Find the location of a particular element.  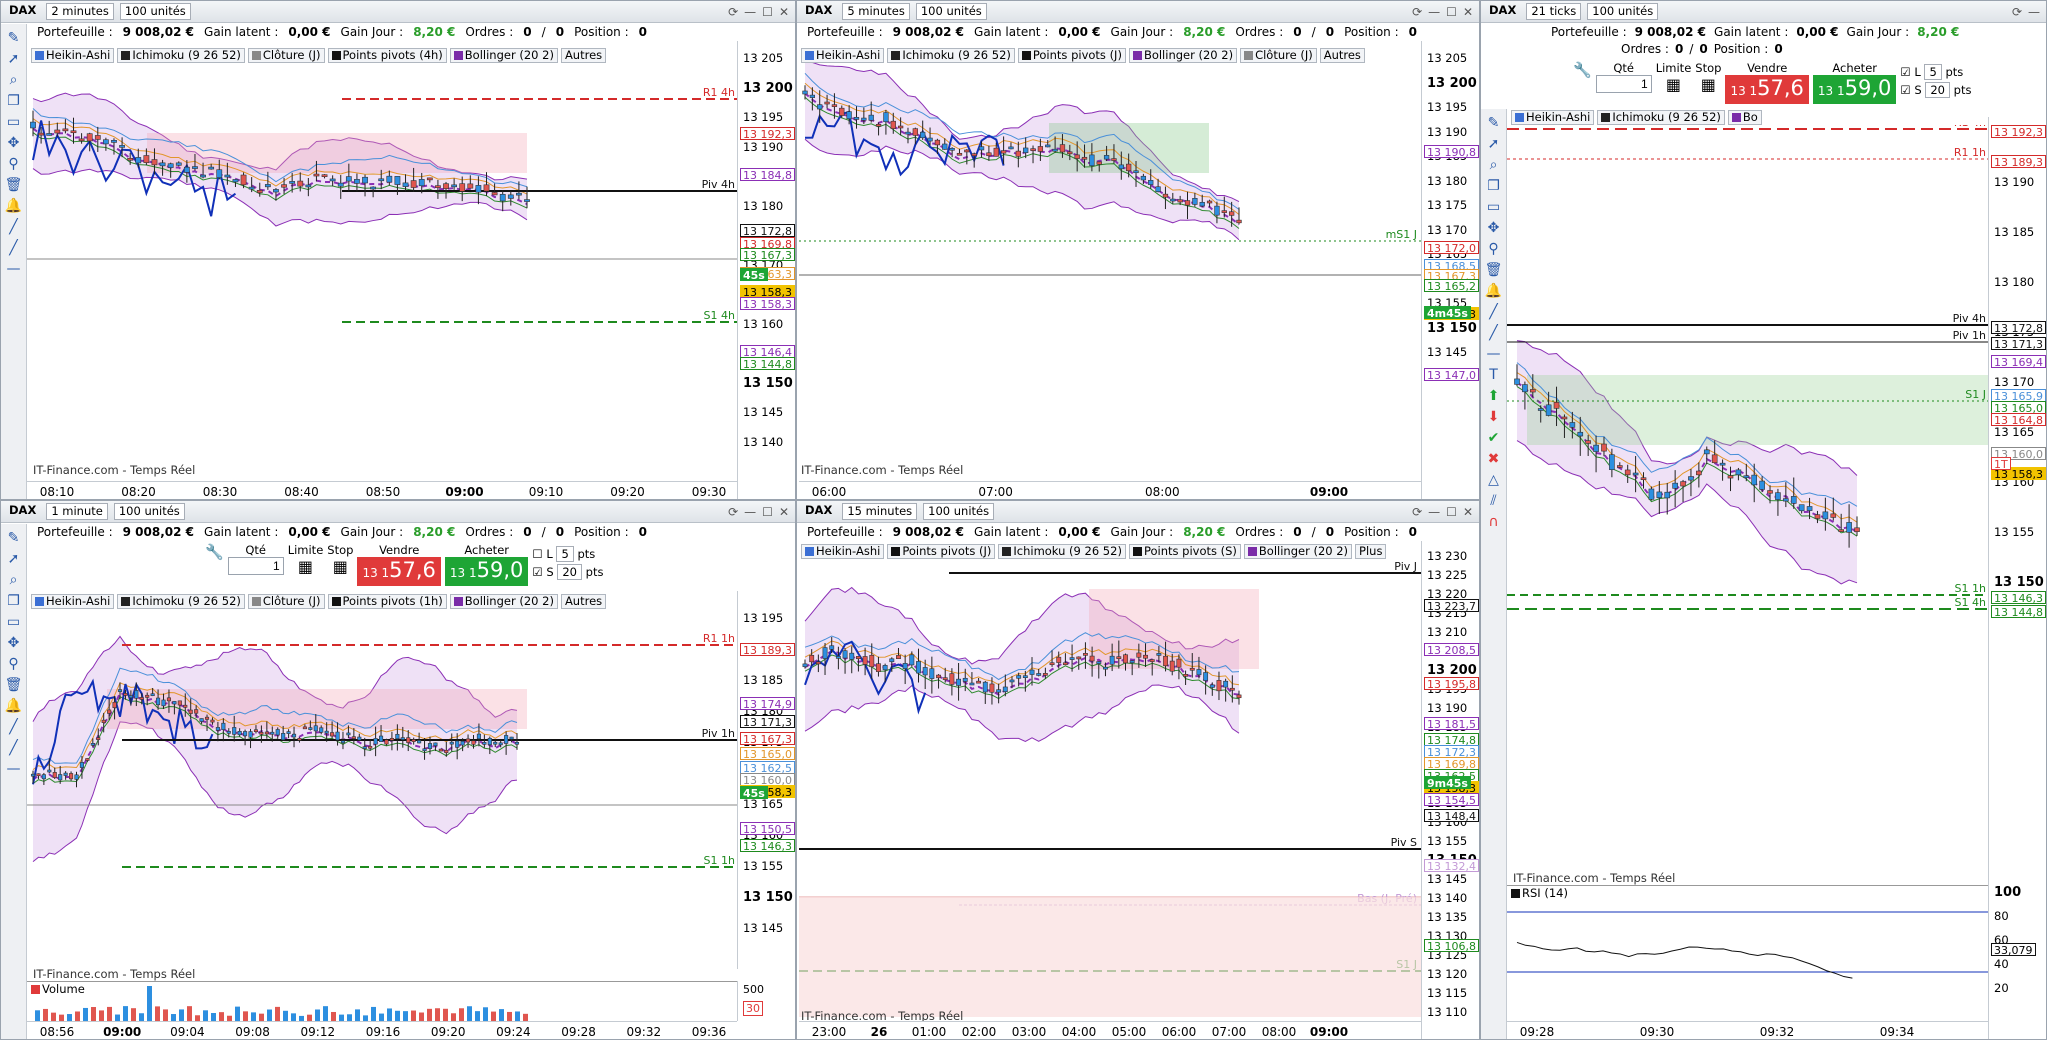

channel-icon: ⫽ is located at coordinates (1493, 501).